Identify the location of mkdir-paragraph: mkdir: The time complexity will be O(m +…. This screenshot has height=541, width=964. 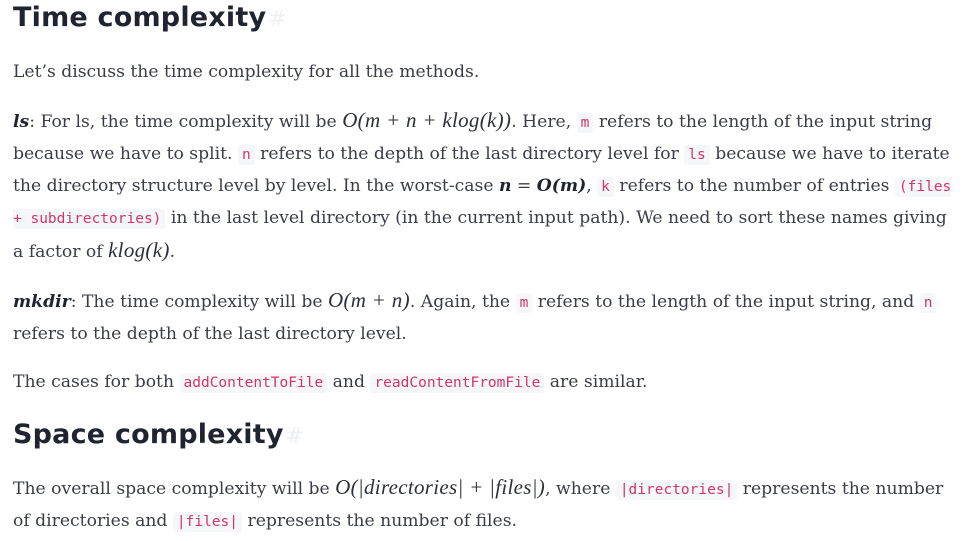
(484, 317).